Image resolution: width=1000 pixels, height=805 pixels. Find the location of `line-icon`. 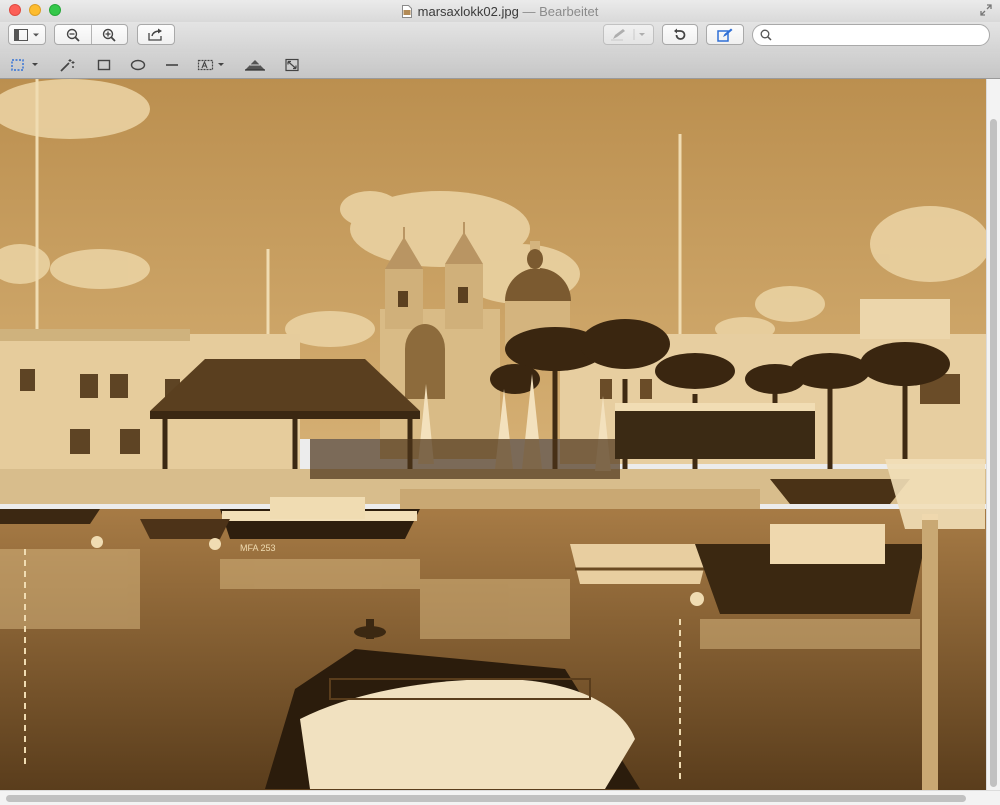

line-icon is located at coordinates (172, 65).